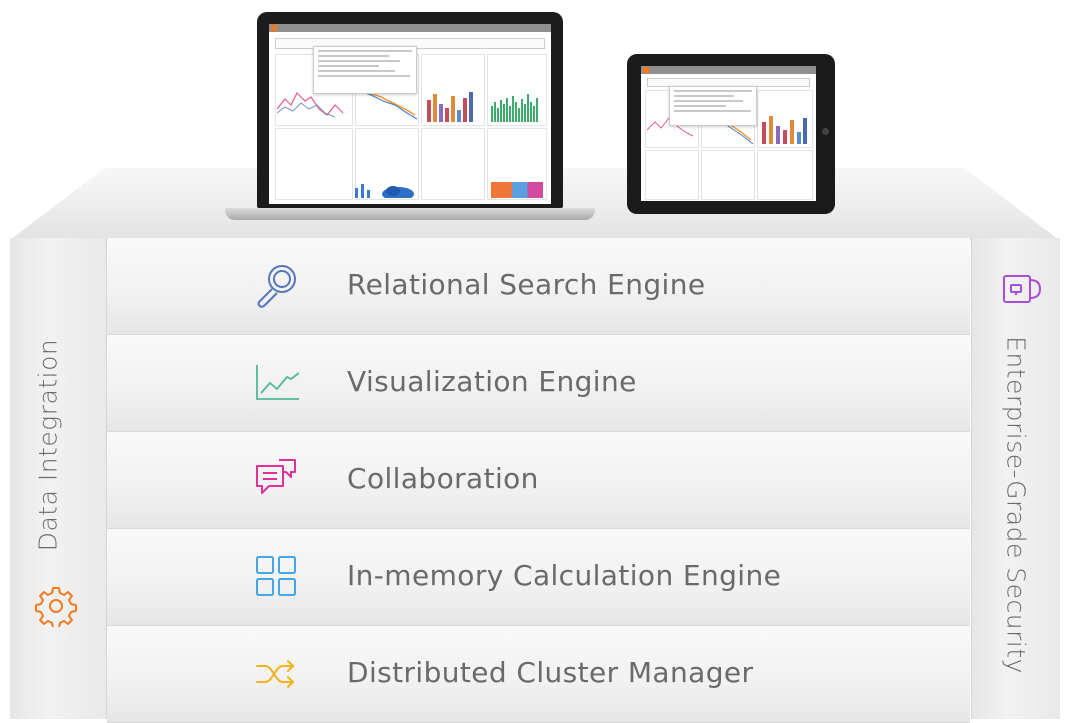 The height and width of the screenshot is (723, 1069). I want to click on layer-distributed-cluster: Distributed Cluster Manager, so click(538, 674).